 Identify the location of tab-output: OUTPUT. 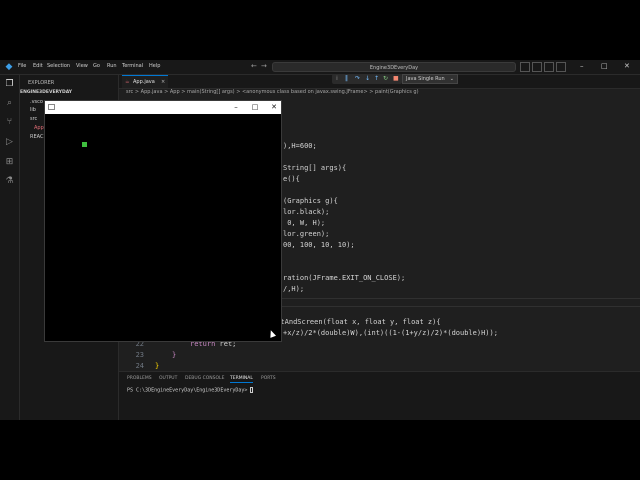
(168, 378).